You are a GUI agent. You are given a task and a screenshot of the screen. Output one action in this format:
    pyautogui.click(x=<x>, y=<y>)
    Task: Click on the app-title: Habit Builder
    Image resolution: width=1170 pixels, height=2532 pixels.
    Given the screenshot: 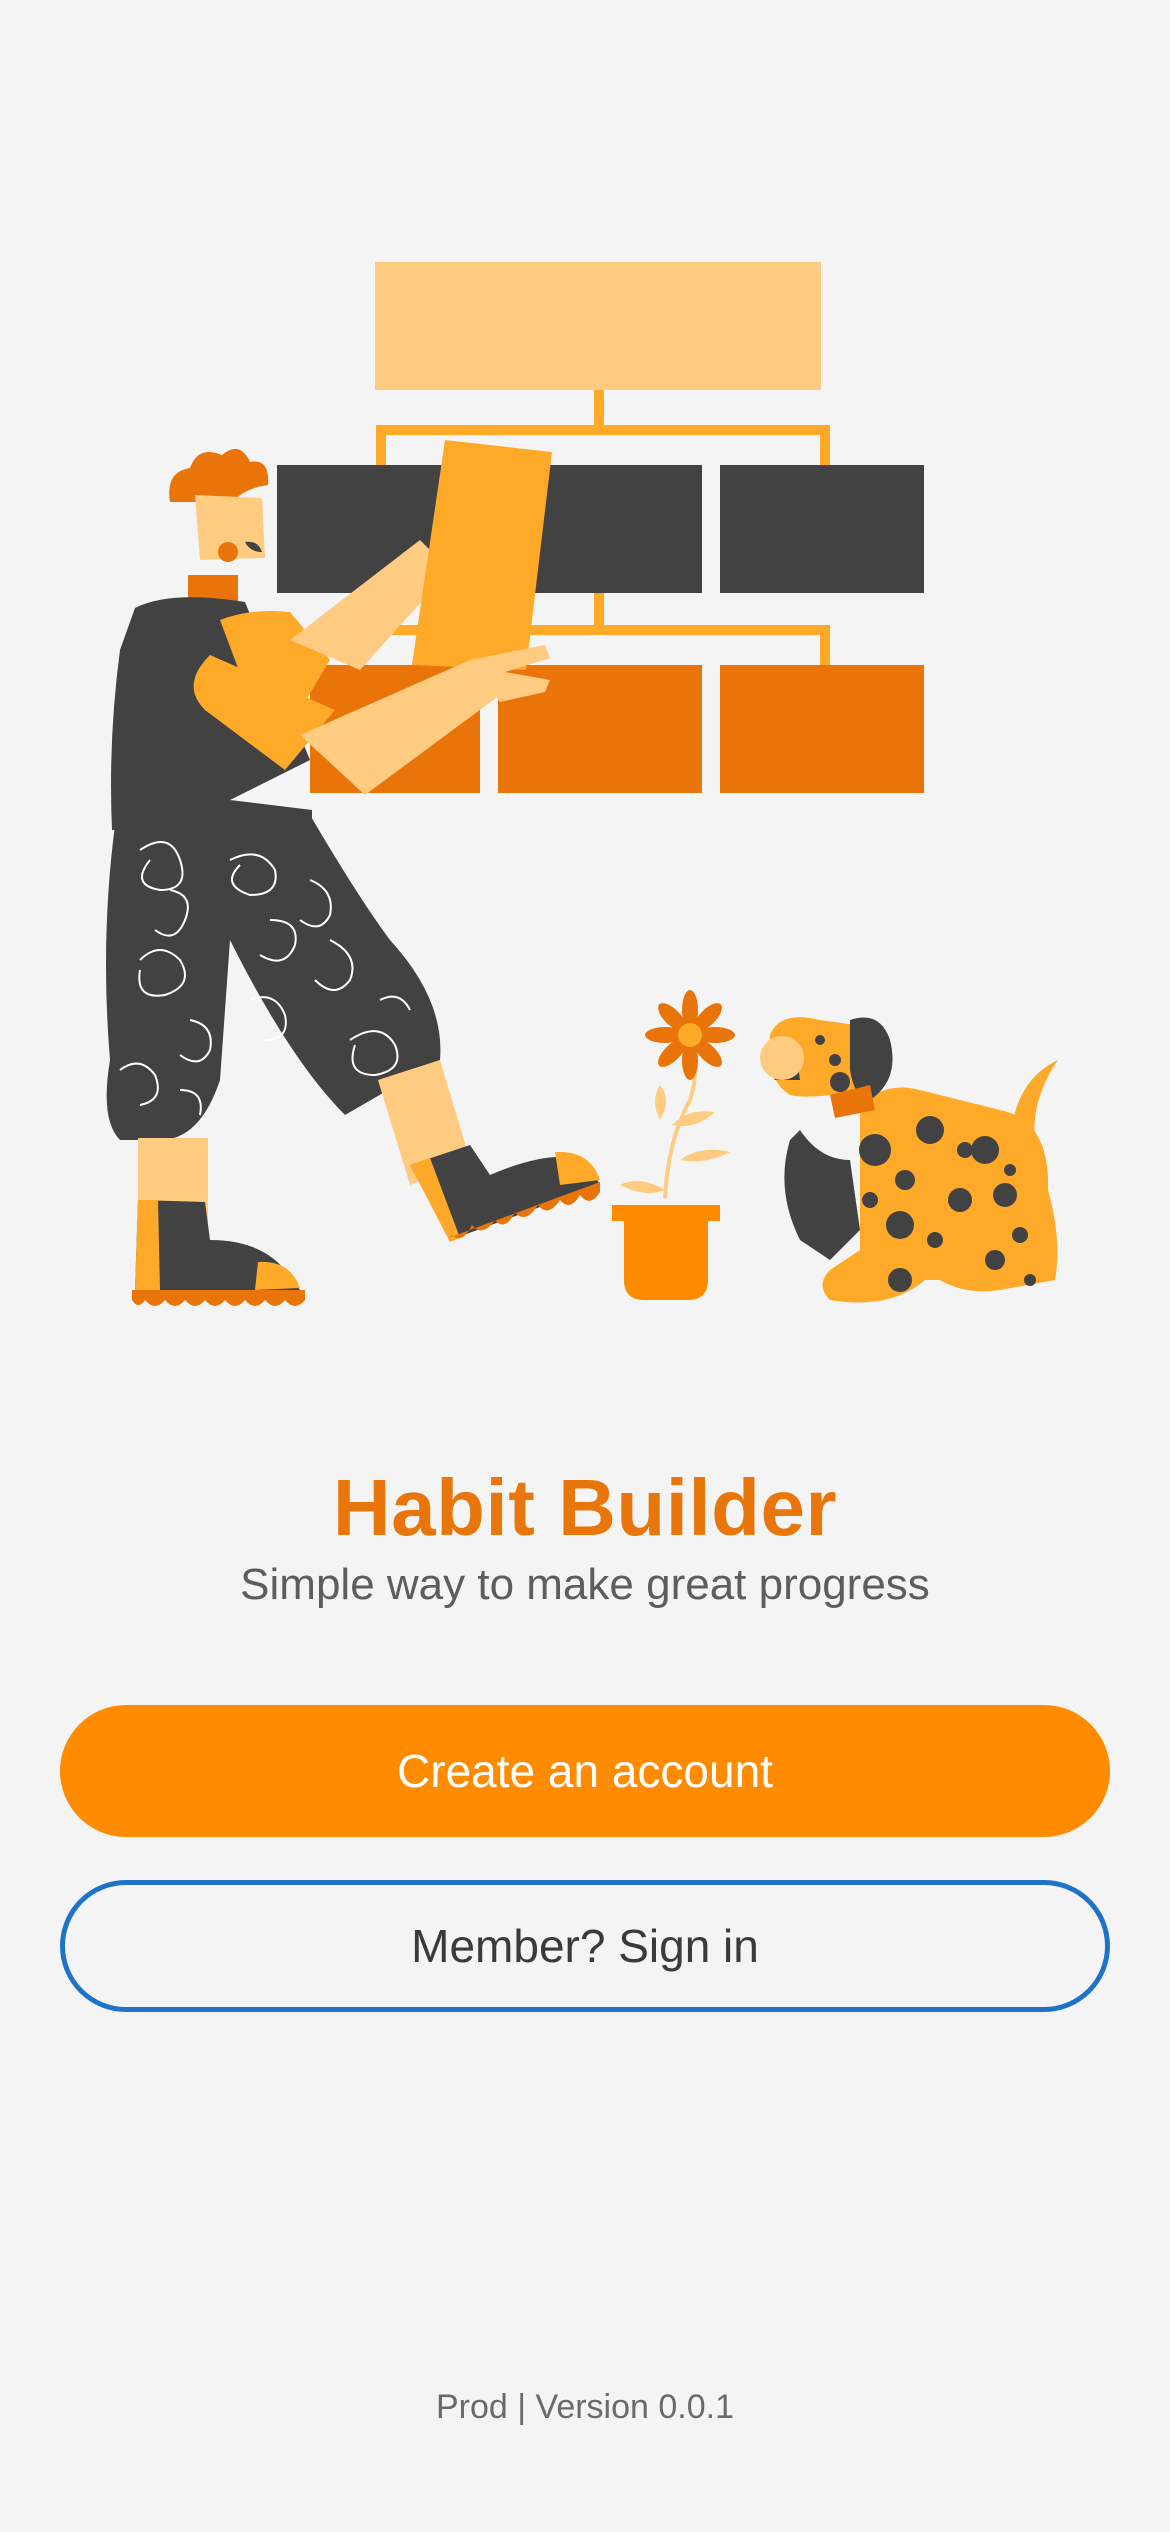 What is the action you would take?
    pyautogui.click(x=585, y=1507)
    